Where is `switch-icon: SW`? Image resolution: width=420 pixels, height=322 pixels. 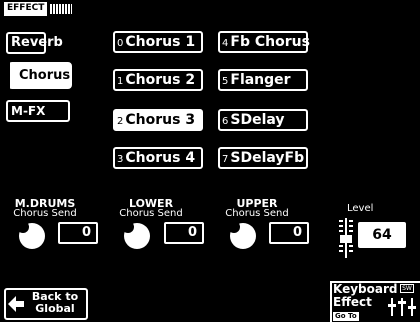
switch-icon: SW is located at coordinates (407, 288).